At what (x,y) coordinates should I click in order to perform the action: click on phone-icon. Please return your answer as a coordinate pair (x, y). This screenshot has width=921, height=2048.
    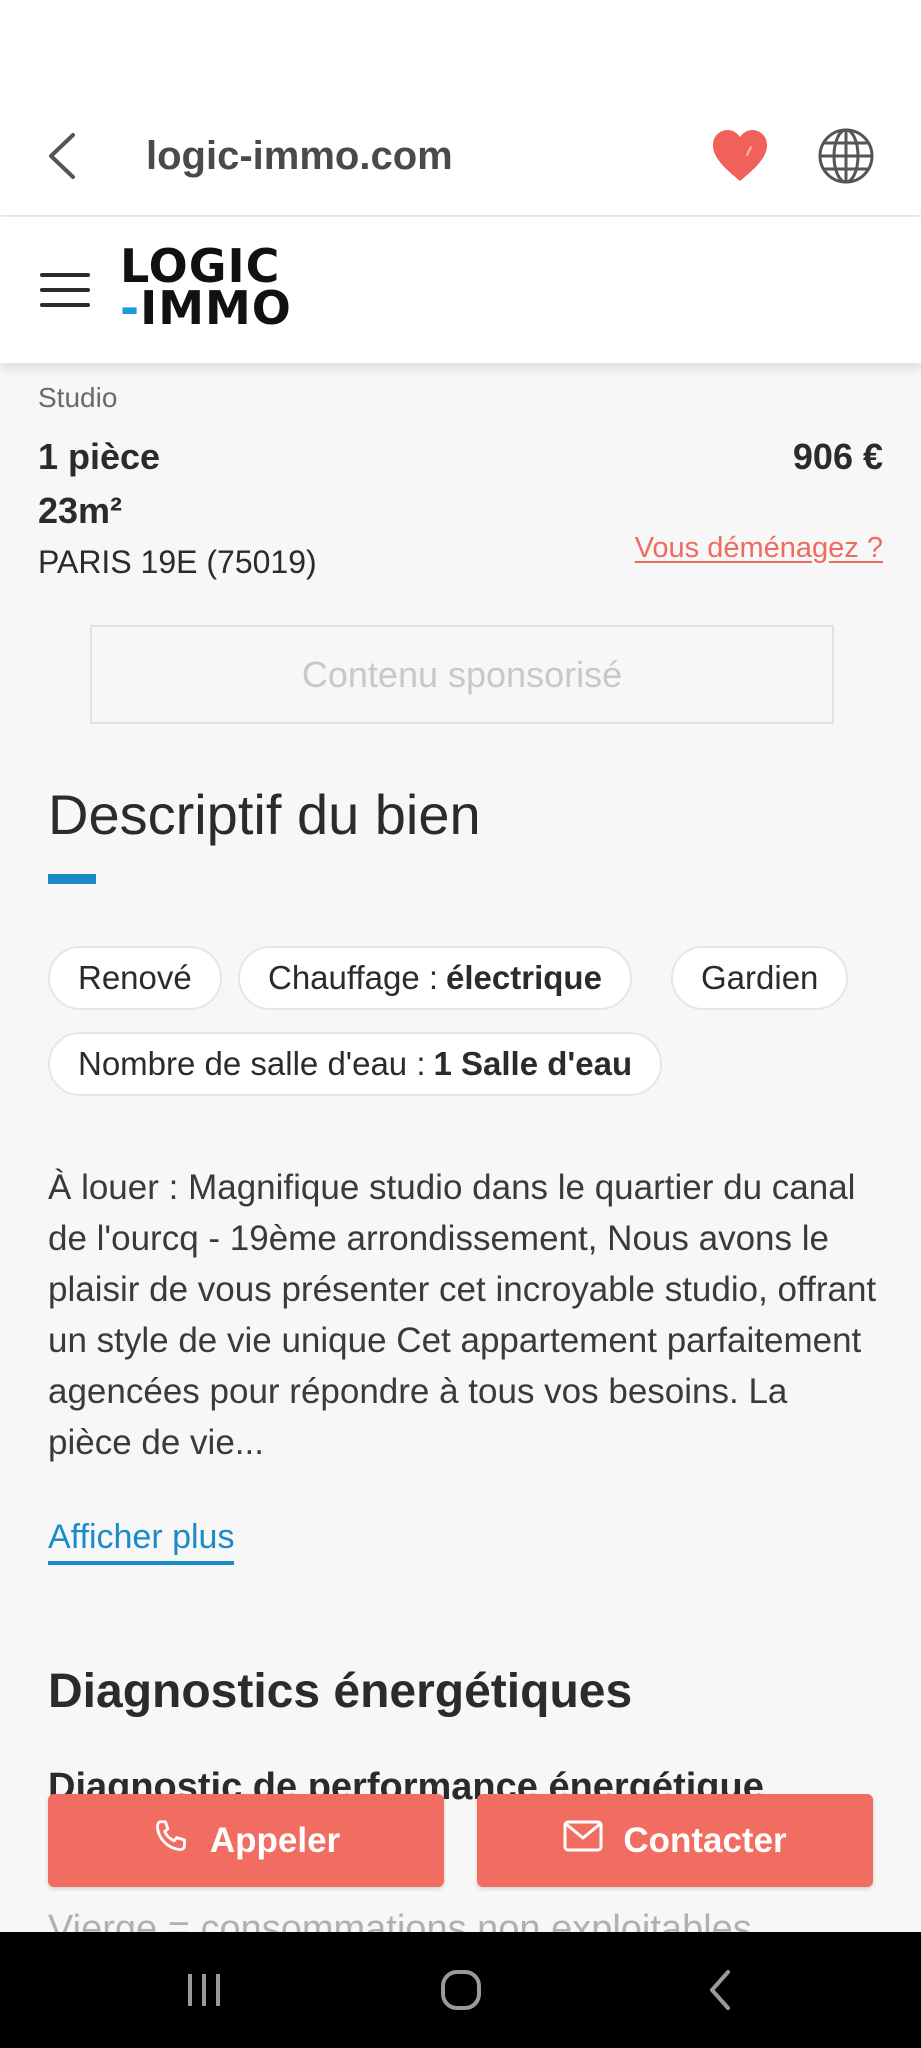
    Looking at the image, I should click on (171, 1840).